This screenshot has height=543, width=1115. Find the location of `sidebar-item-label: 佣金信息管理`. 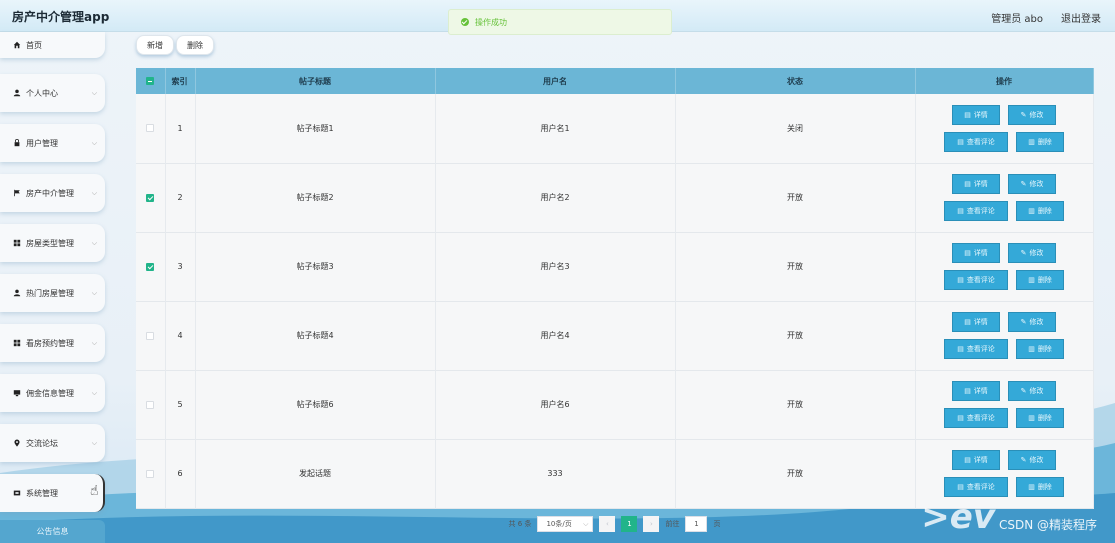

sidebar-item-label: 佣金信息管理 is located at coordinates (50, 393).